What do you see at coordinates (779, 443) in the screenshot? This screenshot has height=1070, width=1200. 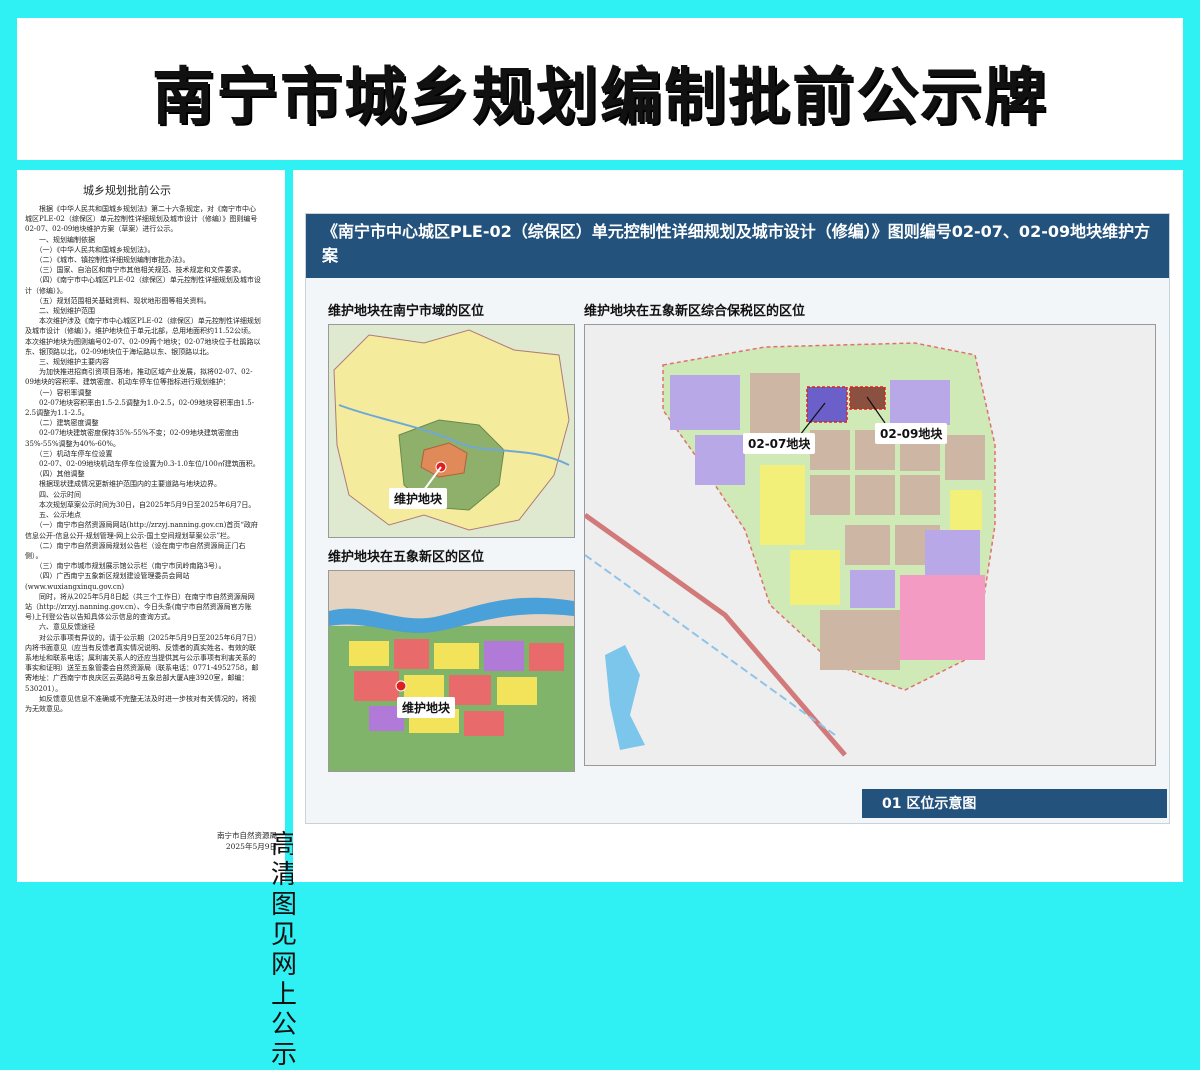 I see `label-0207: 02-07地块` at bounding box center [779, 443].